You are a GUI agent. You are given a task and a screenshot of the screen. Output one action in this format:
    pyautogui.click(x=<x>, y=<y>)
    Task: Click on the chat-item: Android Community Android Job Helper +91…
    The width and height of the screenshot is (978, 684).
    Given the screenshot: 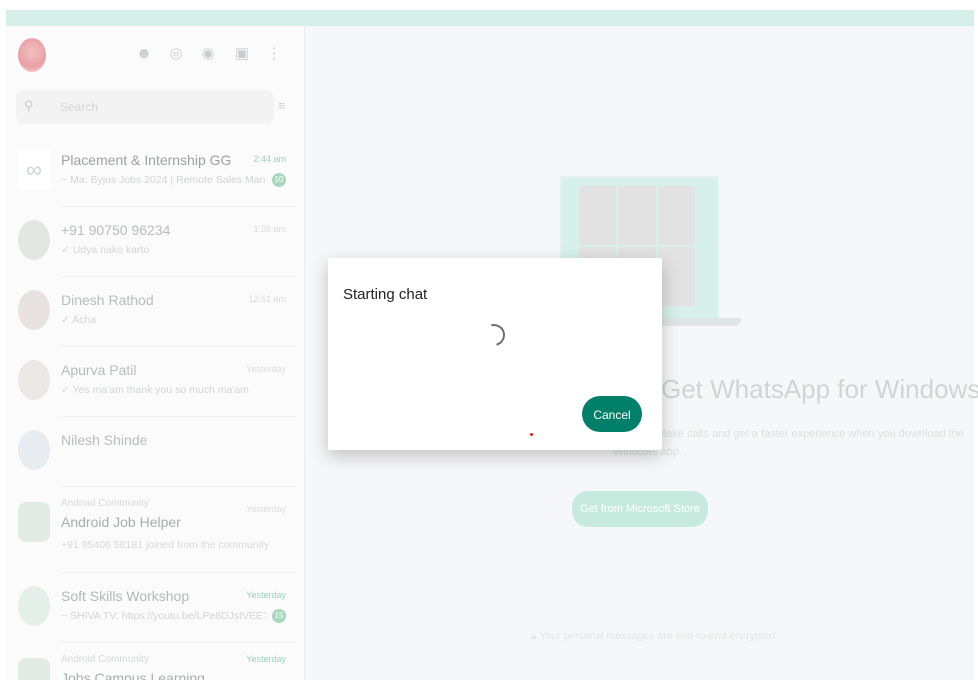 What is the action you would take?
    pyautogui.click(x=151, y=530)
    